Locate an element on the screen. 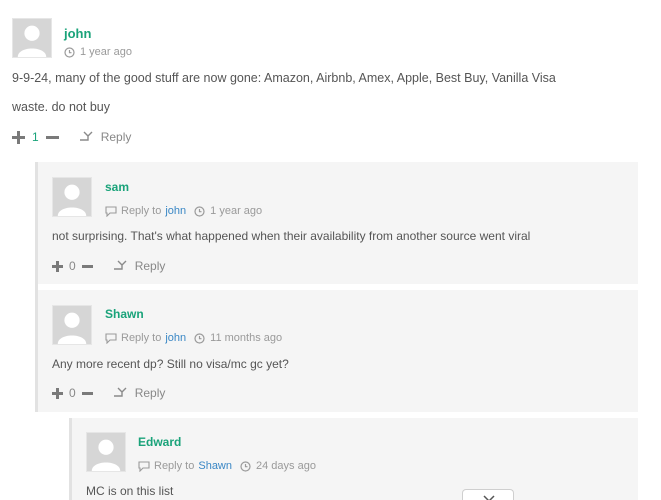 The height and width of the screenshot is (500, 661). comment-timestamp: 24 days ago is located at coordinates (286, 466).